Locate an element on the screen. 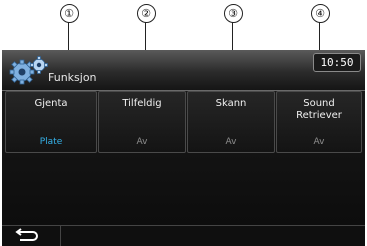  option-value: Plate is located at coordinates (51, 142).